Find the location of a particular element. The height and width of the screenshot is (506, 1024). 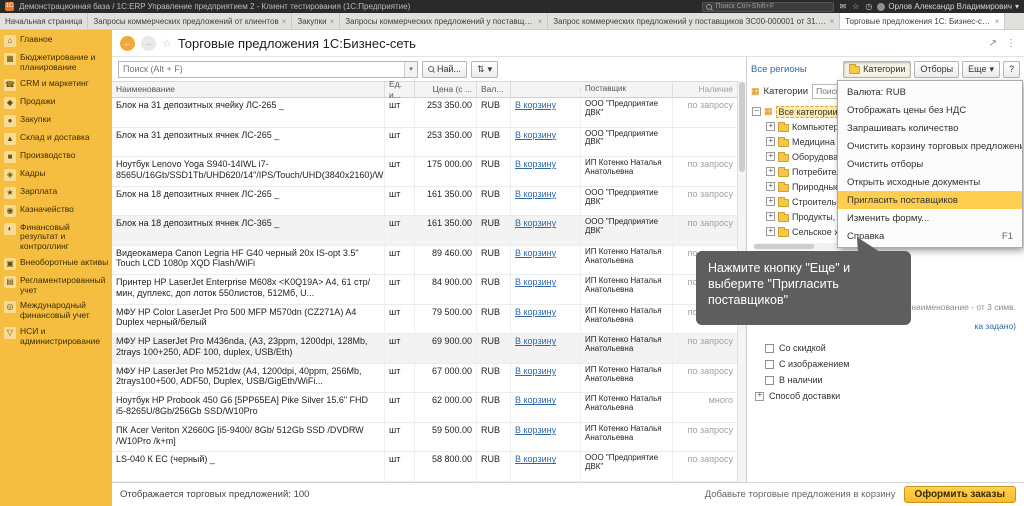

sidebar-item-fin-result: ◐ Финансовый результат и контроллинг is located at coordinates (56, 237).